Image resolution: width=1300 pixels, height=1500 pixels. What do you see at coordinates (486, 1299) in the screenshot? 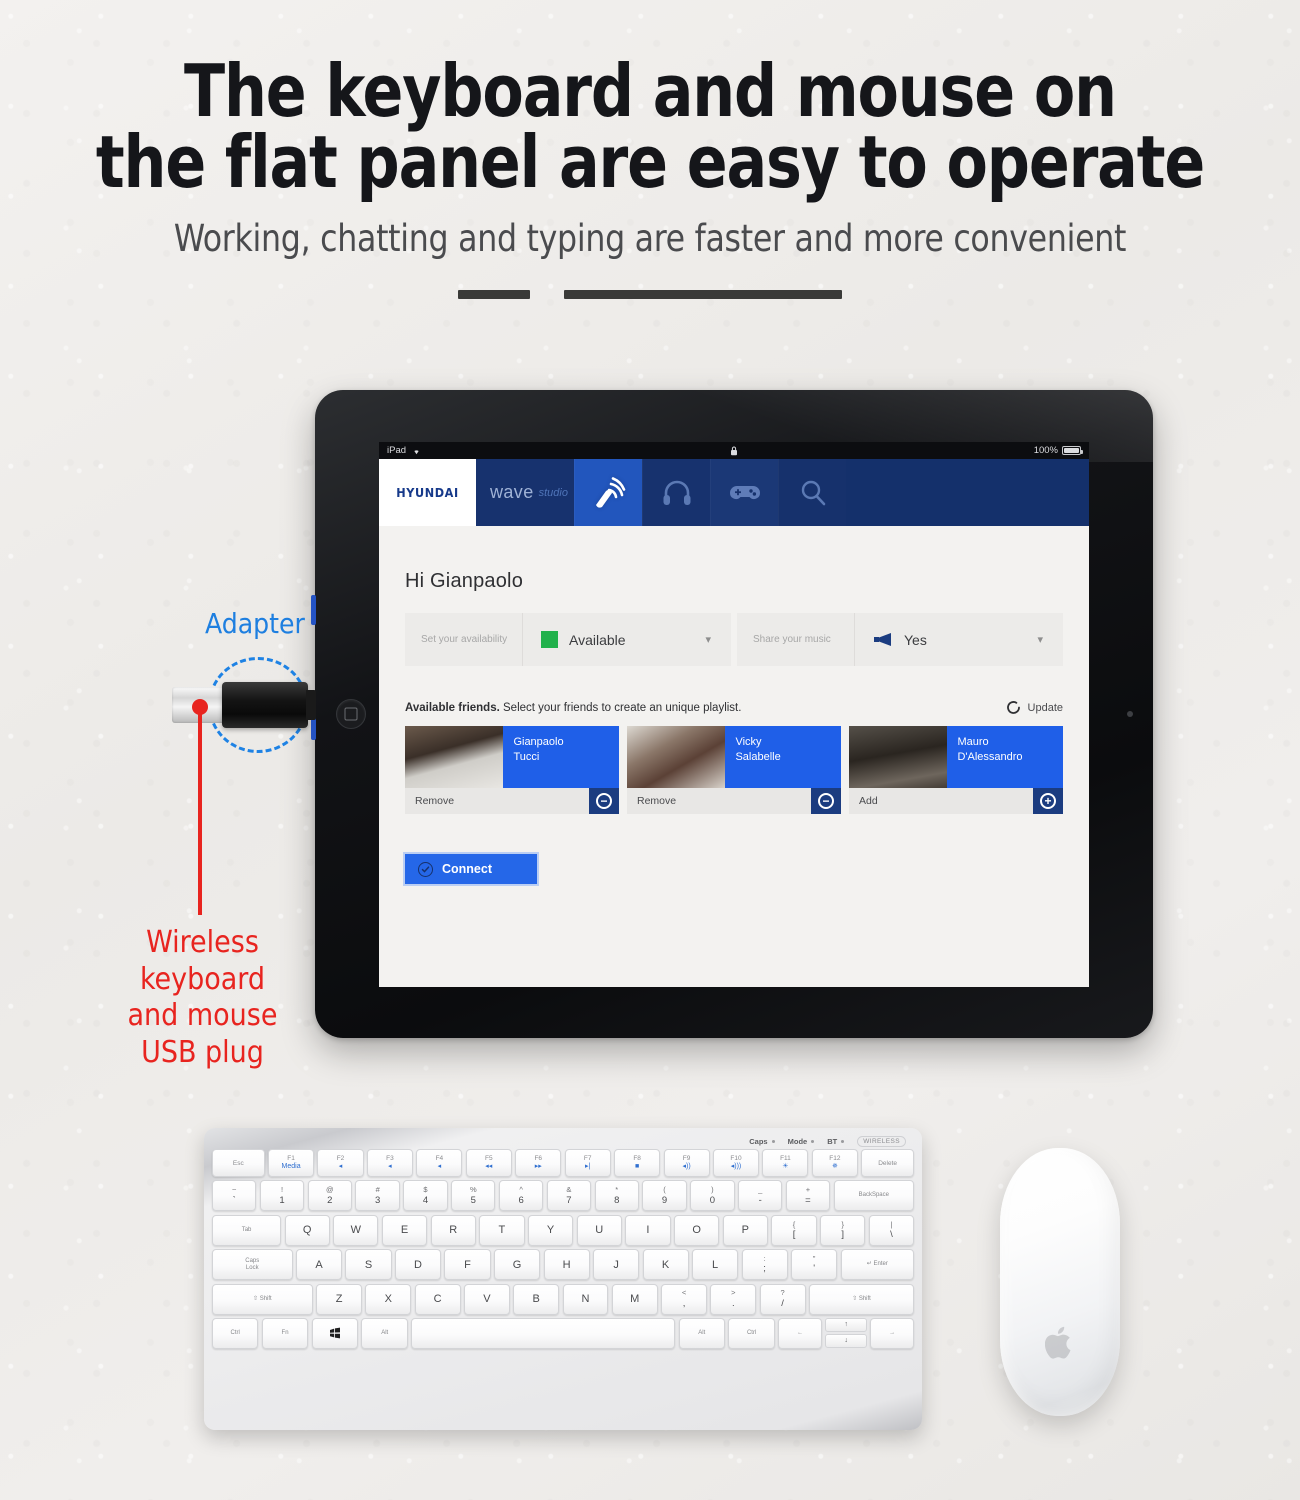
I see `key-v: V` at bounding box center [486, 1299].